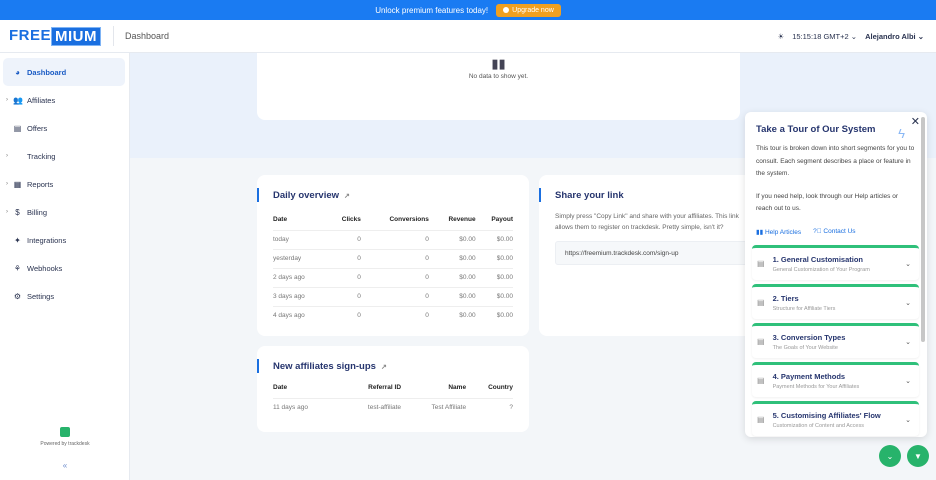 Image resolution: width=936 pixels, height=480 pixels. What do you see at coordinates (147, 36) in the screenshot?
I see `breadcrumb: Dashboard` at bounding box center [147, 36].